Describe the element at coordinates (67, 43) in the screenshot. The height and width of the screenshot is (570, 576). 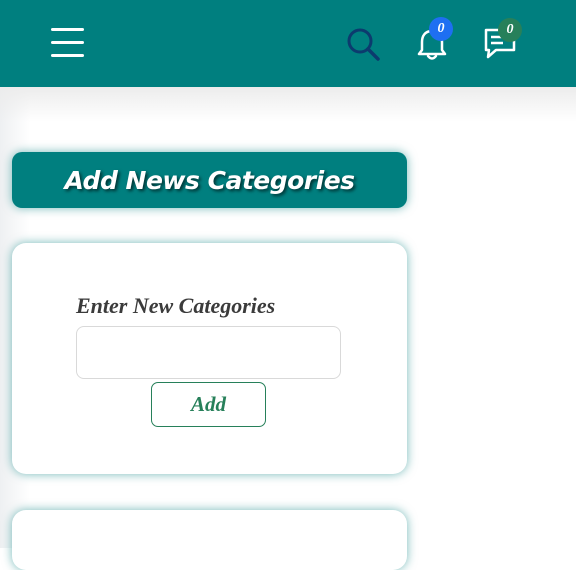
I see `hamburger-menu-icon` at that location.